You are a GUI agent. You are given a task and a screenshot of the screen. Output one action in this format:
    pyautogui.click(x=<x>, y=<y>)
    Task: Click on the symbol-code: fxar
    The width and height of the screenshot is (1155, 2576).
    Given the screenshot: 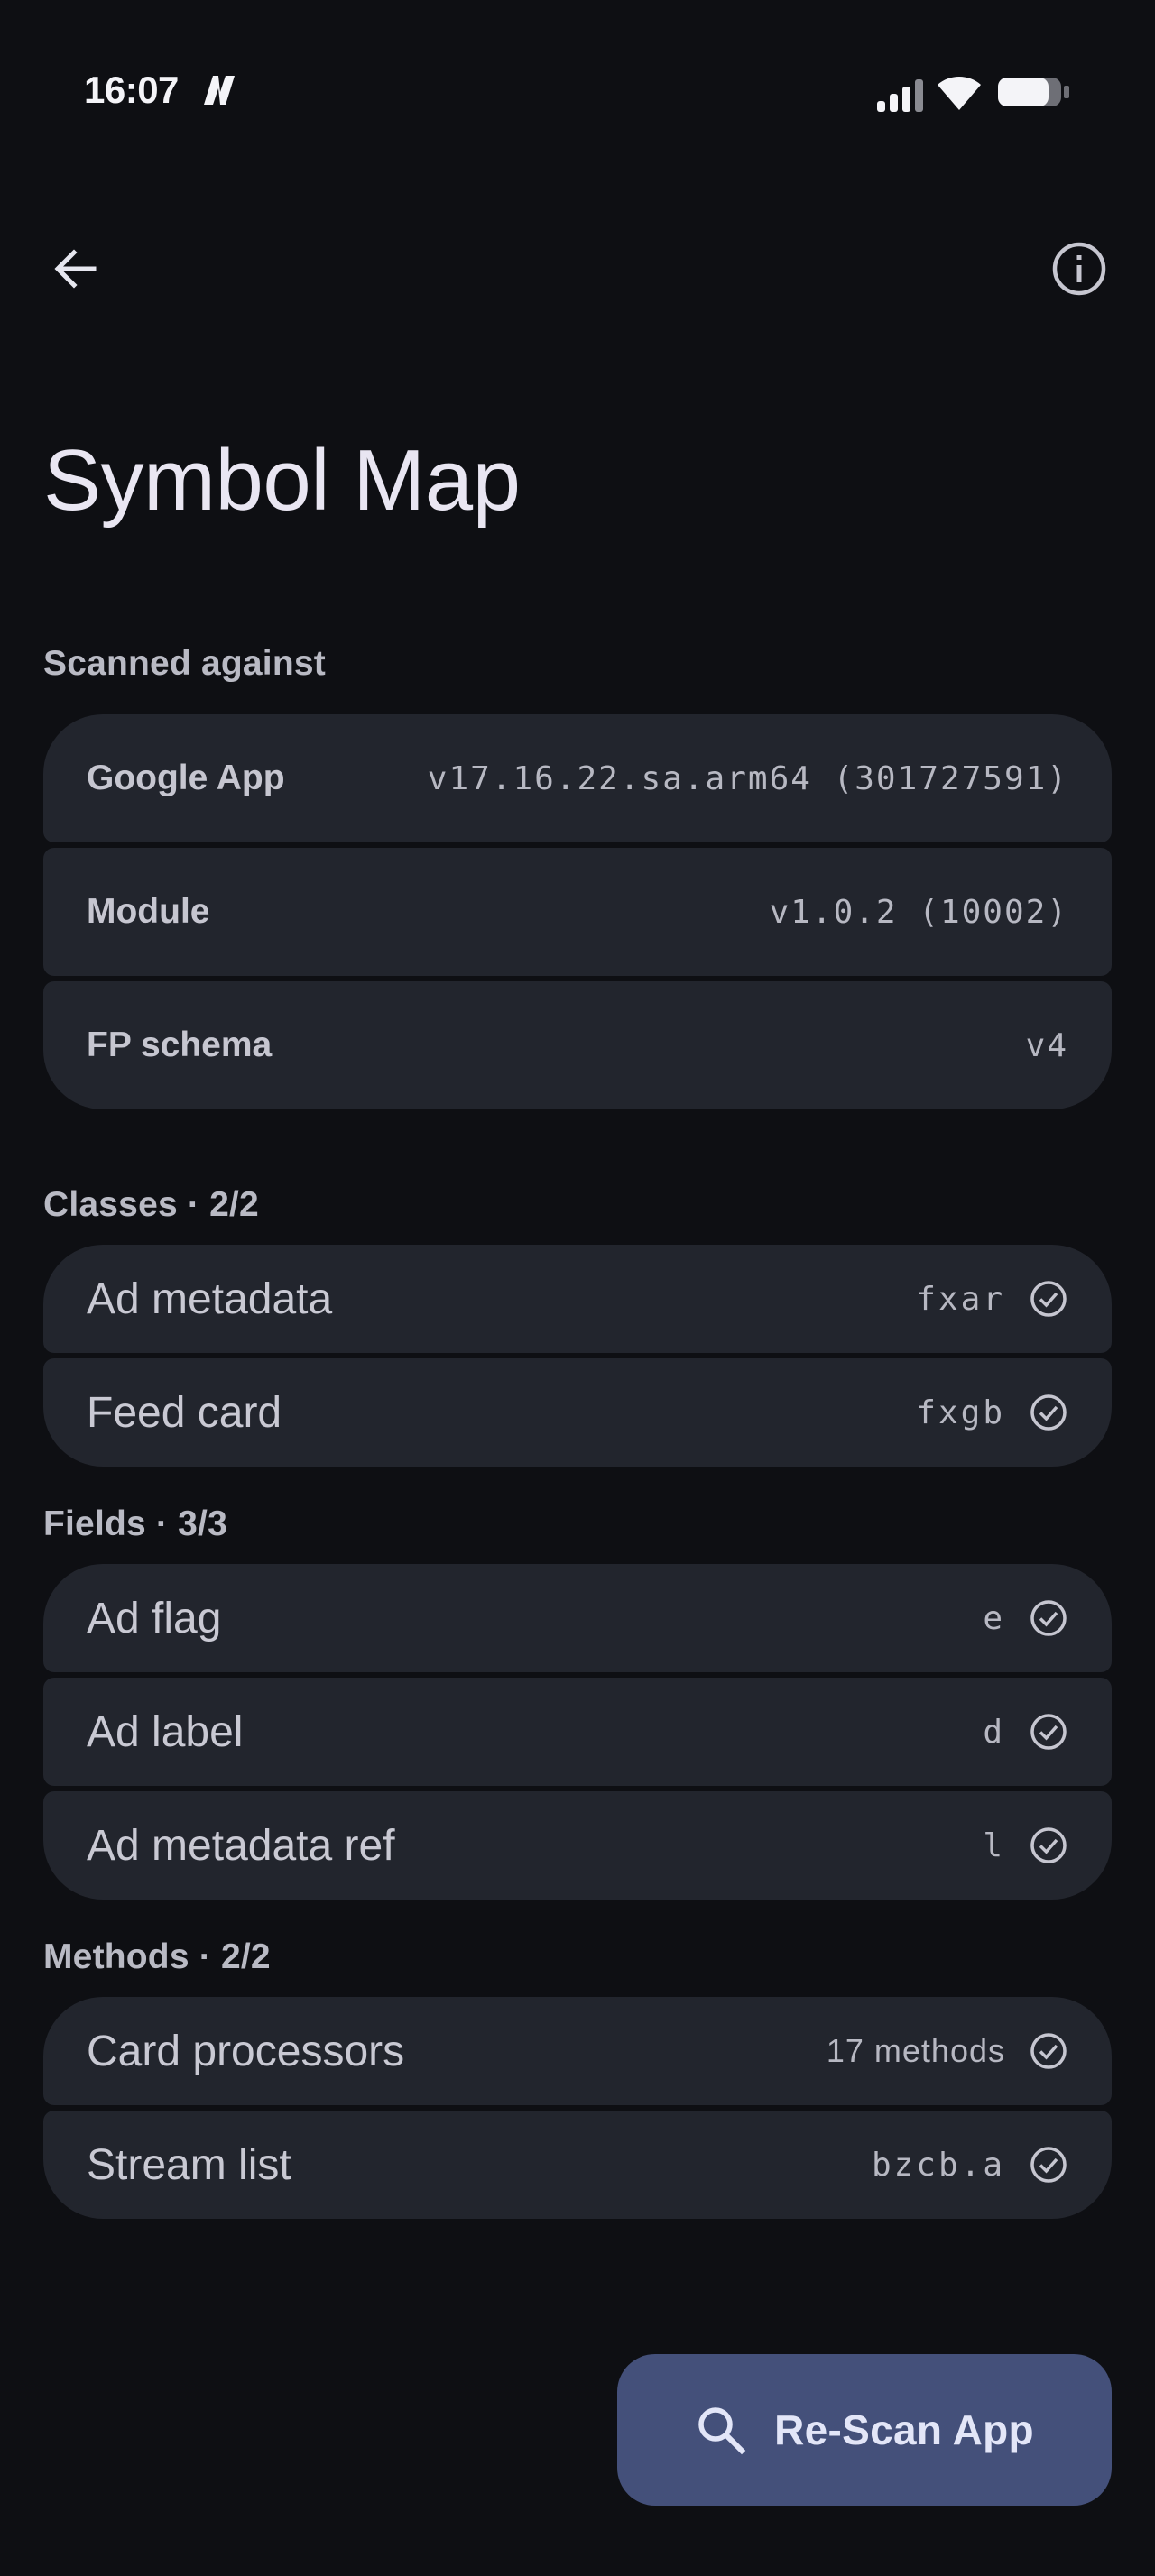 What is the action you would take?
    pyautogui.click(x=960, y=1299)
    